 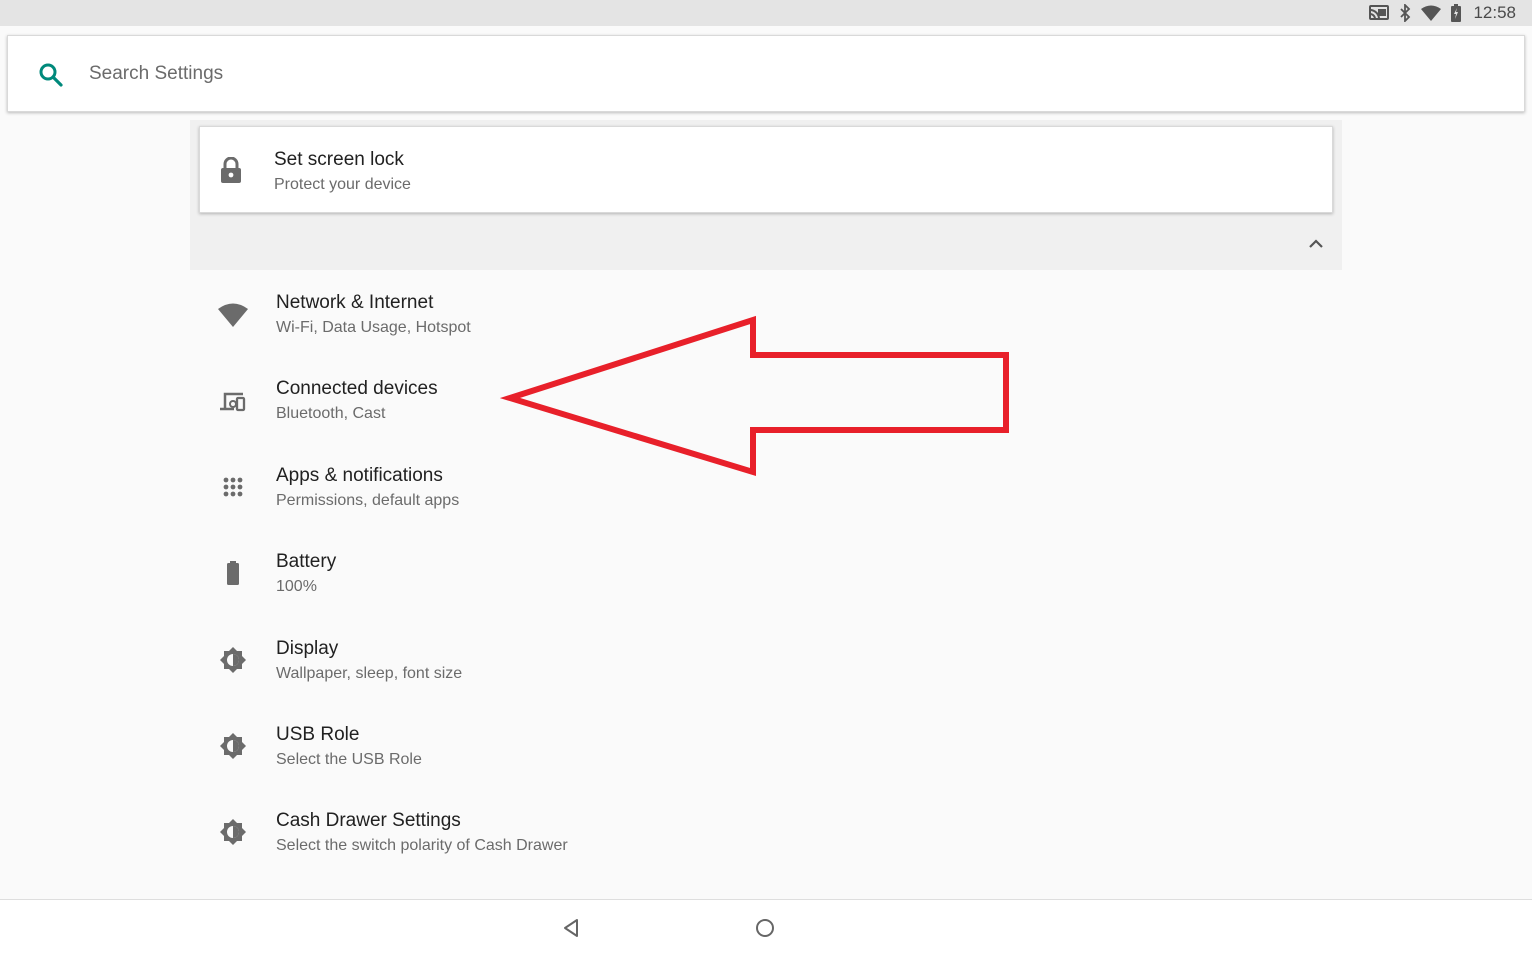 I want to click on home-icon, so click(x=765, y=930).